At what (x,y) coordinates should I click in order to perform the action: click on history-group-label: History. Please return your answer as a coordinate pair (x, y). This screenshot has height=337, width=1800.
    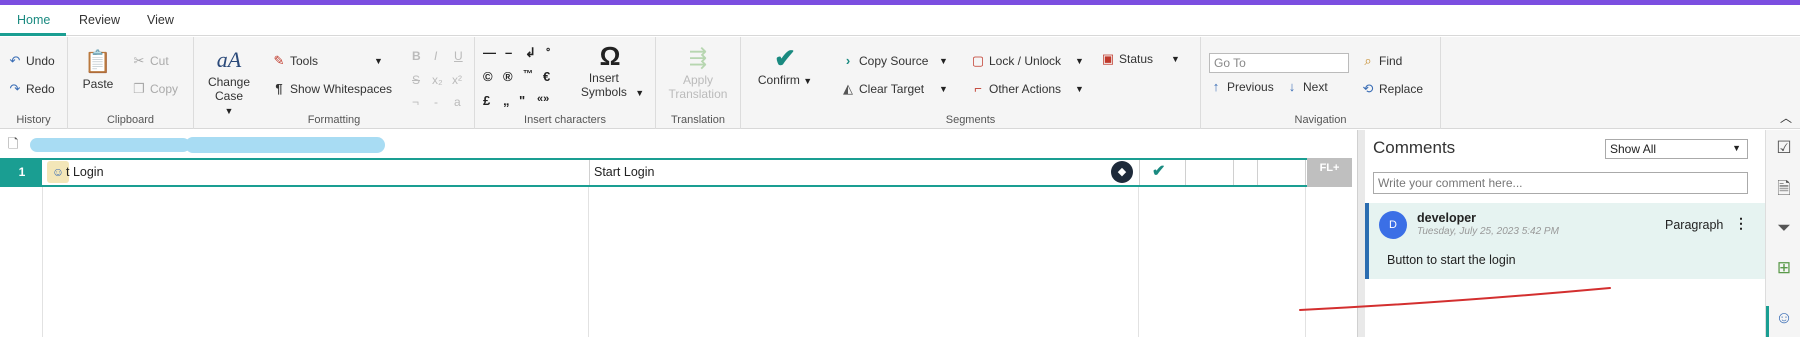
    Looking at the image, I should click on (33, 120).